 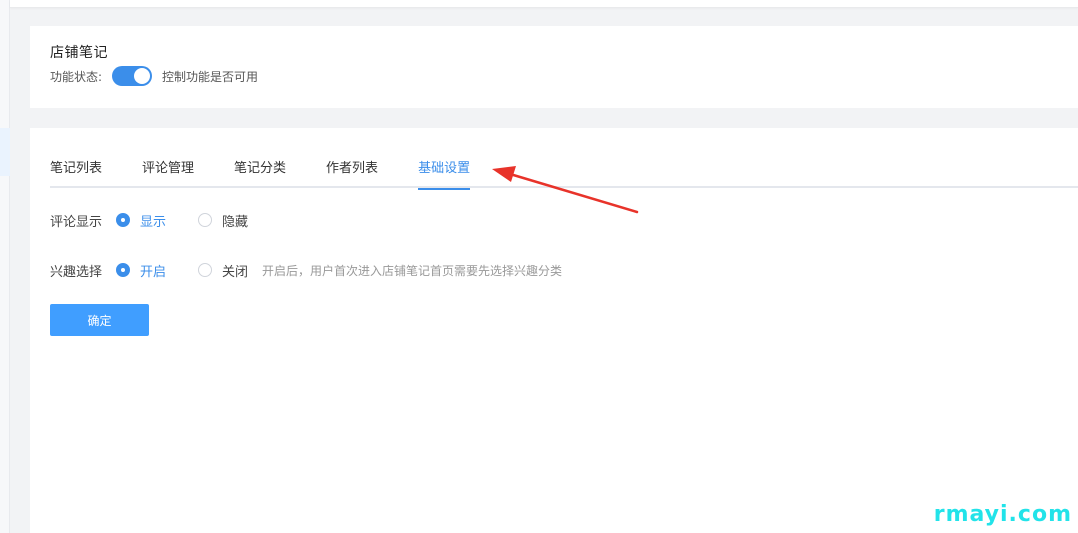 What do you see at coordinates (99, 320) in the screenshot?
I see `confirm-button: 确定` at bounding box center [99, 320].